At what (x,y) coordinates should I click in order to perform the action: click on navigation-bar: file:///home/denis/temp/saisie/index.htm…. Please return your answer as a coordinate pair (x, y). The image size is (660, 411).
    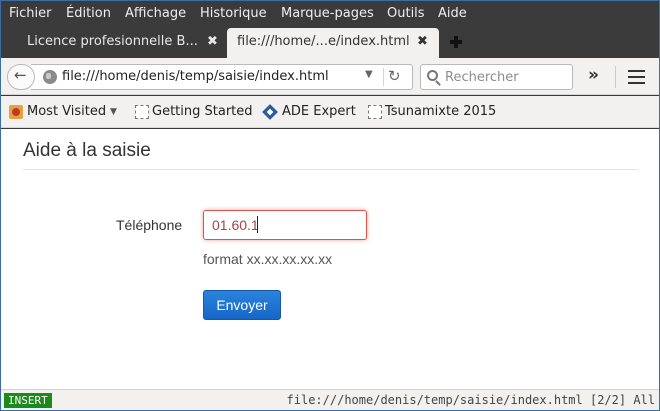
    Looking at the image, I should click on (330, 76).